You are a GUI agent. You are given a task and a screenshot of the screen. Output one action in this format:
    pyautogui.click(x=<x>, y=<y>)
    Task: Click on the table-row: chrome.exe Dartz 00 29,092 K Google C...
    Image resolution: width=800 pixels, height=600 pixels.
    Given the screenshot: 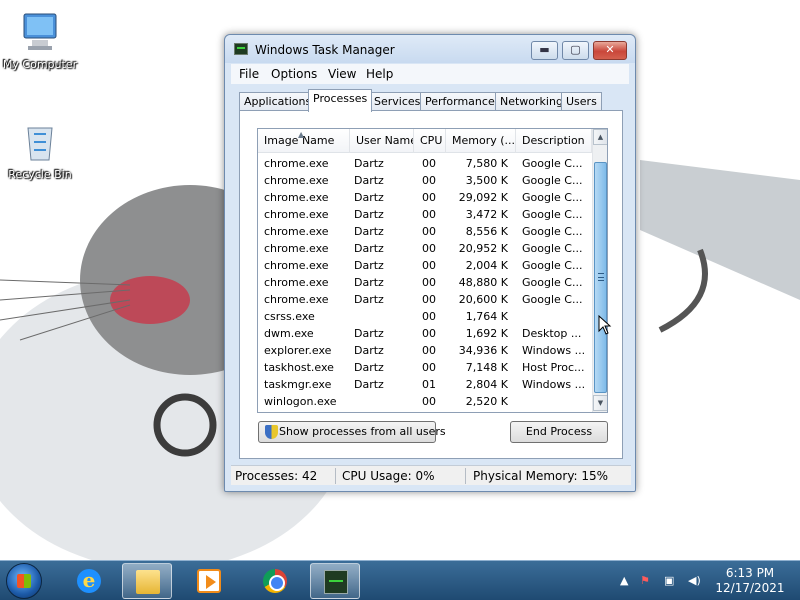 What is the action you would take?
    pyautogui.click(x=425, y=197)
    